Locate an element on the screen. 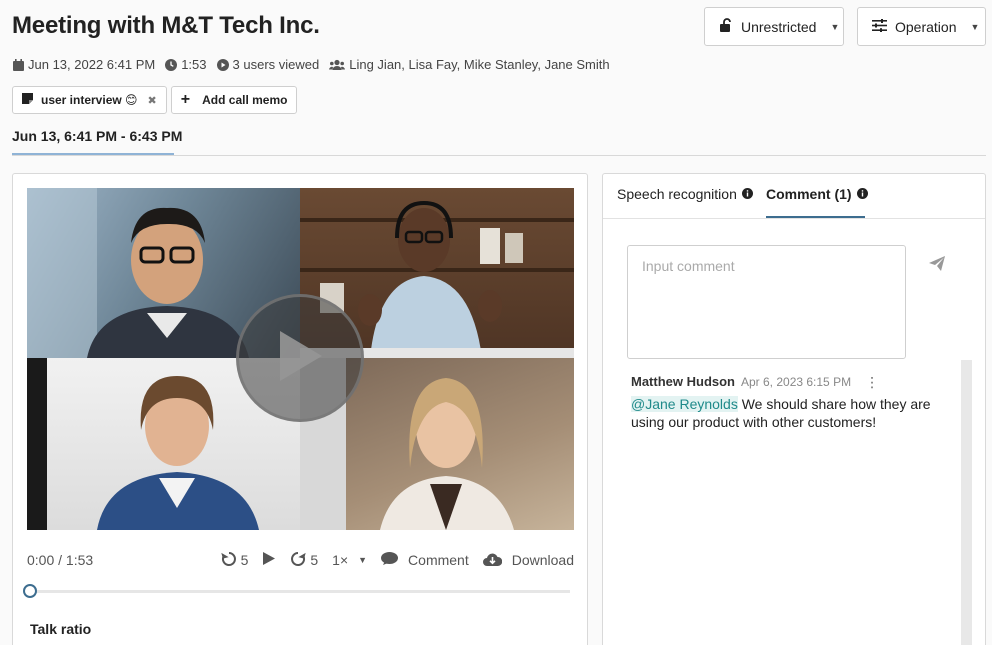 This screenshot has width=992, height=645. operation-label: Operation is located at coordinates (926, 26).